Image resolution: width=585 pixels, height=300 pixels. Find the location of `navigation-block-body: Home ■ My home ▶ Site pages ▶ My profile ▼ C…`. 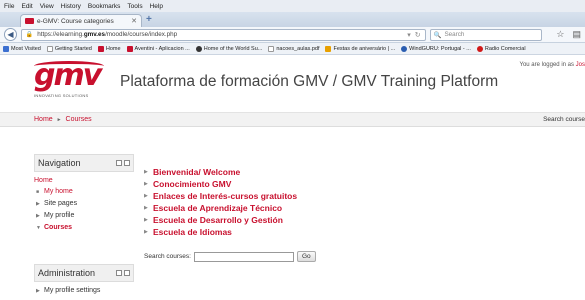

navigation-block-body: Home ■ My home ▶ Site pages ▶ My profile ▼ C… is located at coordinates (84, 203).